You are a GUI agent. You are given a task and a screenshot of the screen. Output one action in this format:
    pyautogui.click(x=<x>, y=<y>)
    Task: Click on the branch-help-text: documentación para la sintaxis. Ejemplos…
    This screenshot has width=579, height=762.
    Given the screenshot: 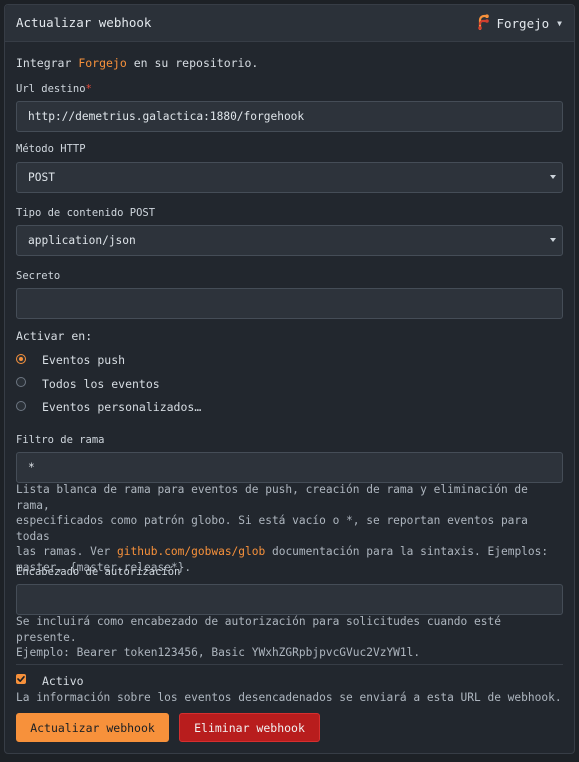 What is the action you would take?
    pyautogui.click(x=407, y=551)
    